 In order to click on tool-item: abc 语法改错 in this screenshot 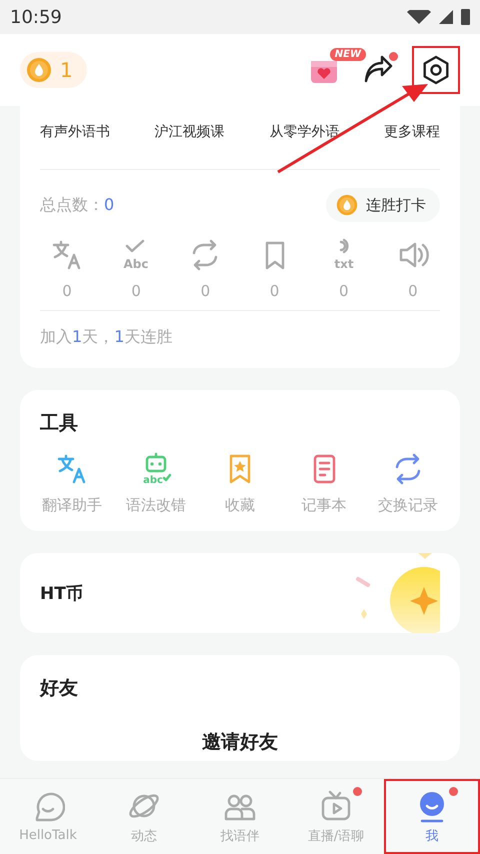, I will do `click(156, 483)`.